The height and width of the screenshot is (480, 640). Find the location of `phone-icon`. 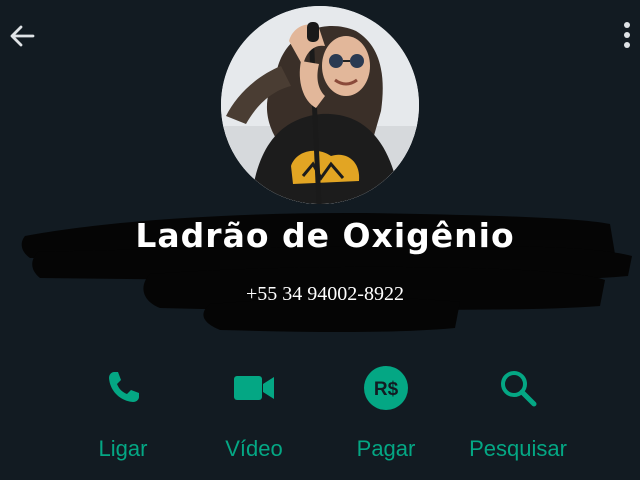

phone-icon is located at coordinates (124, 387).